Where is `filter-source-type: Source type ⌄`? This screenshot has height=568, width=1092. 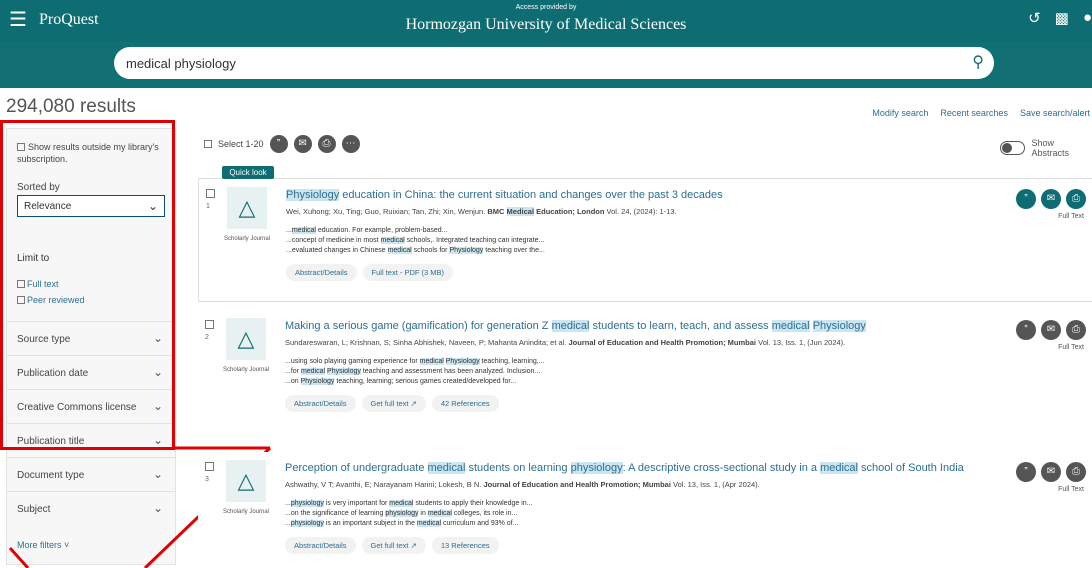
filter-source-type: Source type ⌄ is located at coordinates (91, 338).